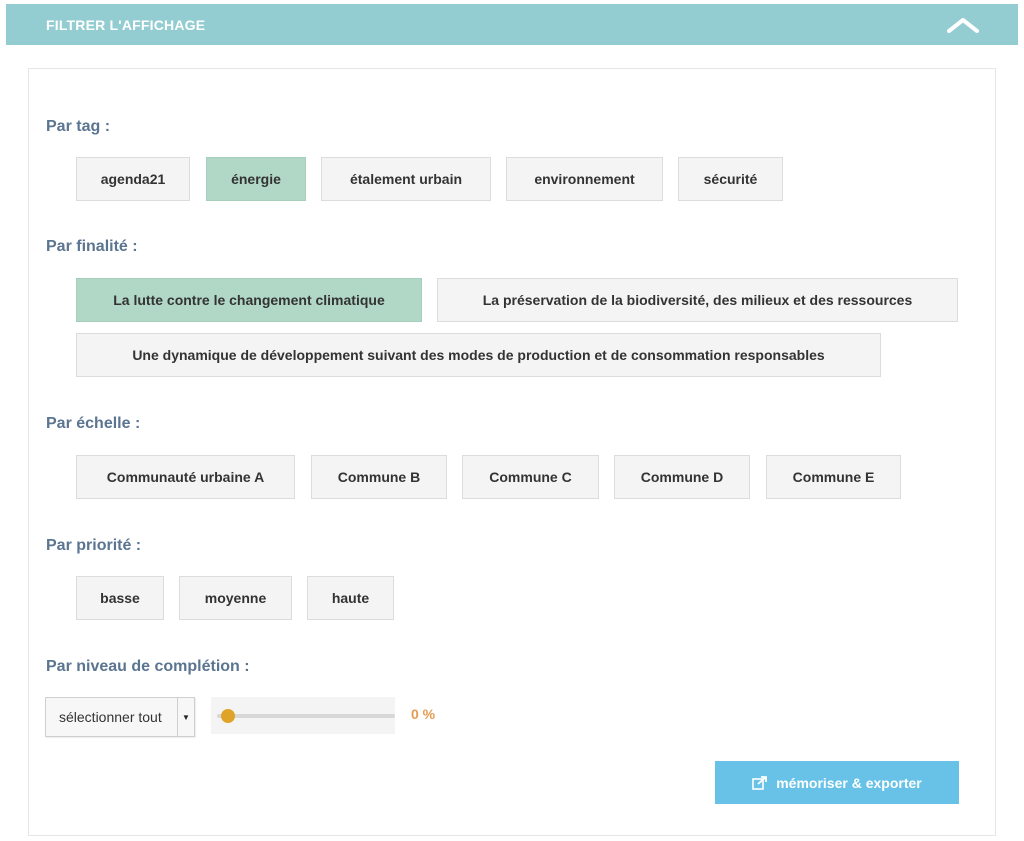  I want to click on filter-header: FILTRER L'AFFICHAGE, so click(512, 24).